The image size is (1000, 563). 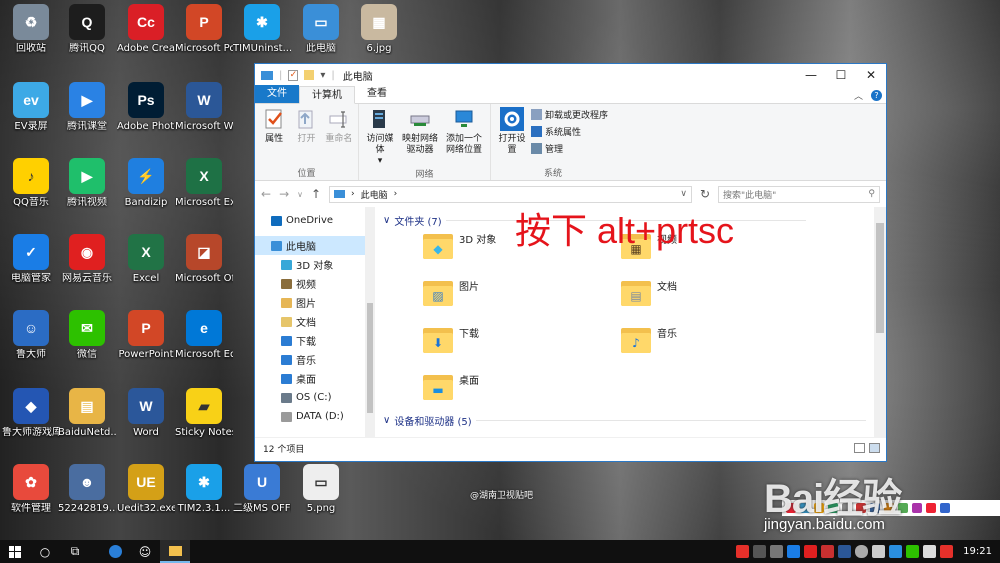 I want to click on nav-item: 3D 对象, so click(x=315, y=264).